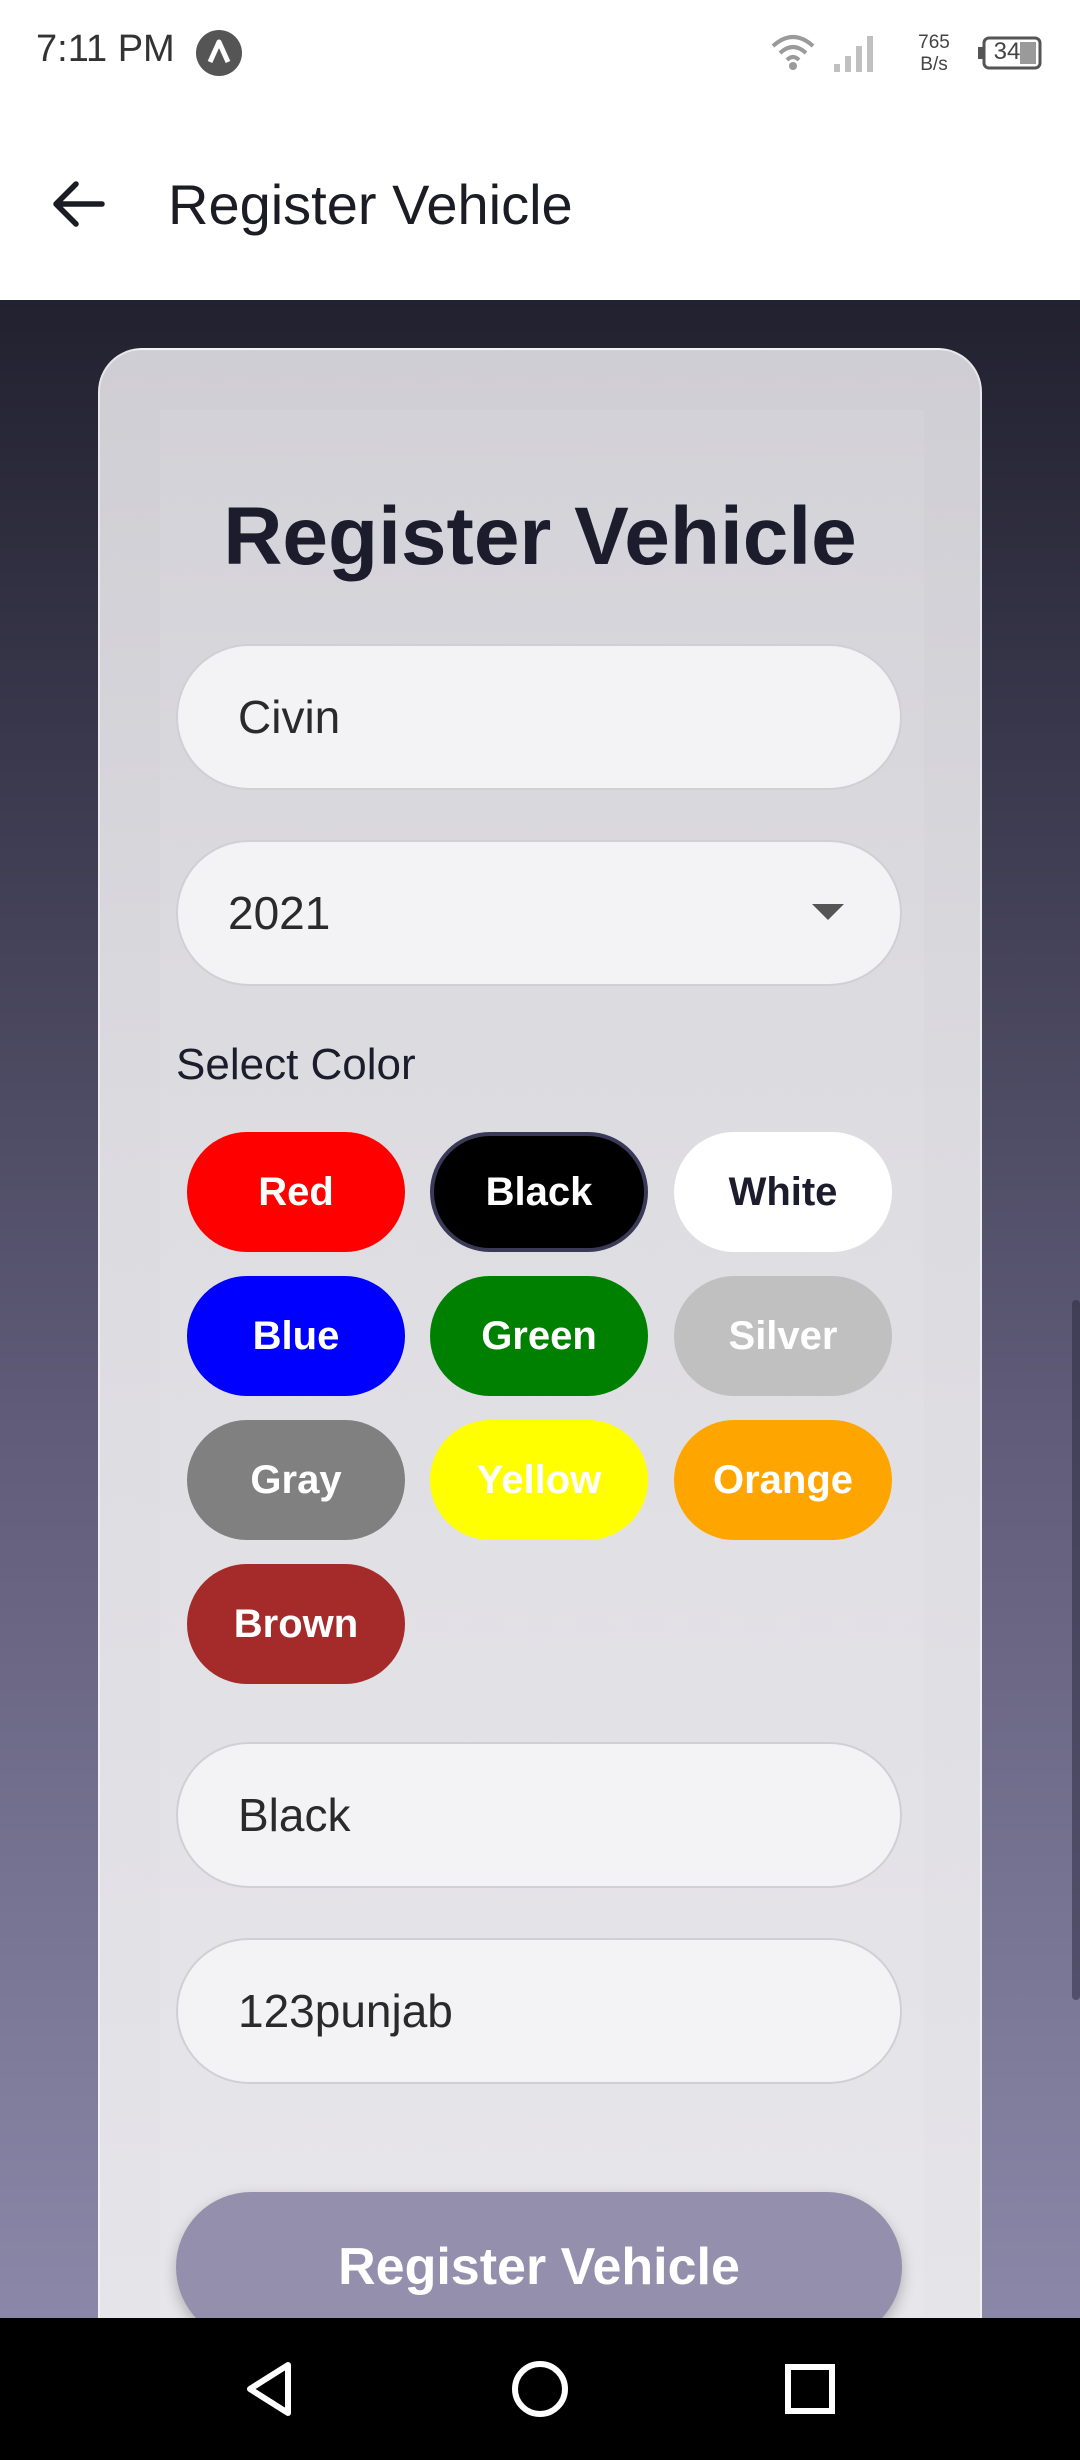 This screenshot has width=1080, height=2460. I want to click on arrow-left-icon, so click(78, 206).